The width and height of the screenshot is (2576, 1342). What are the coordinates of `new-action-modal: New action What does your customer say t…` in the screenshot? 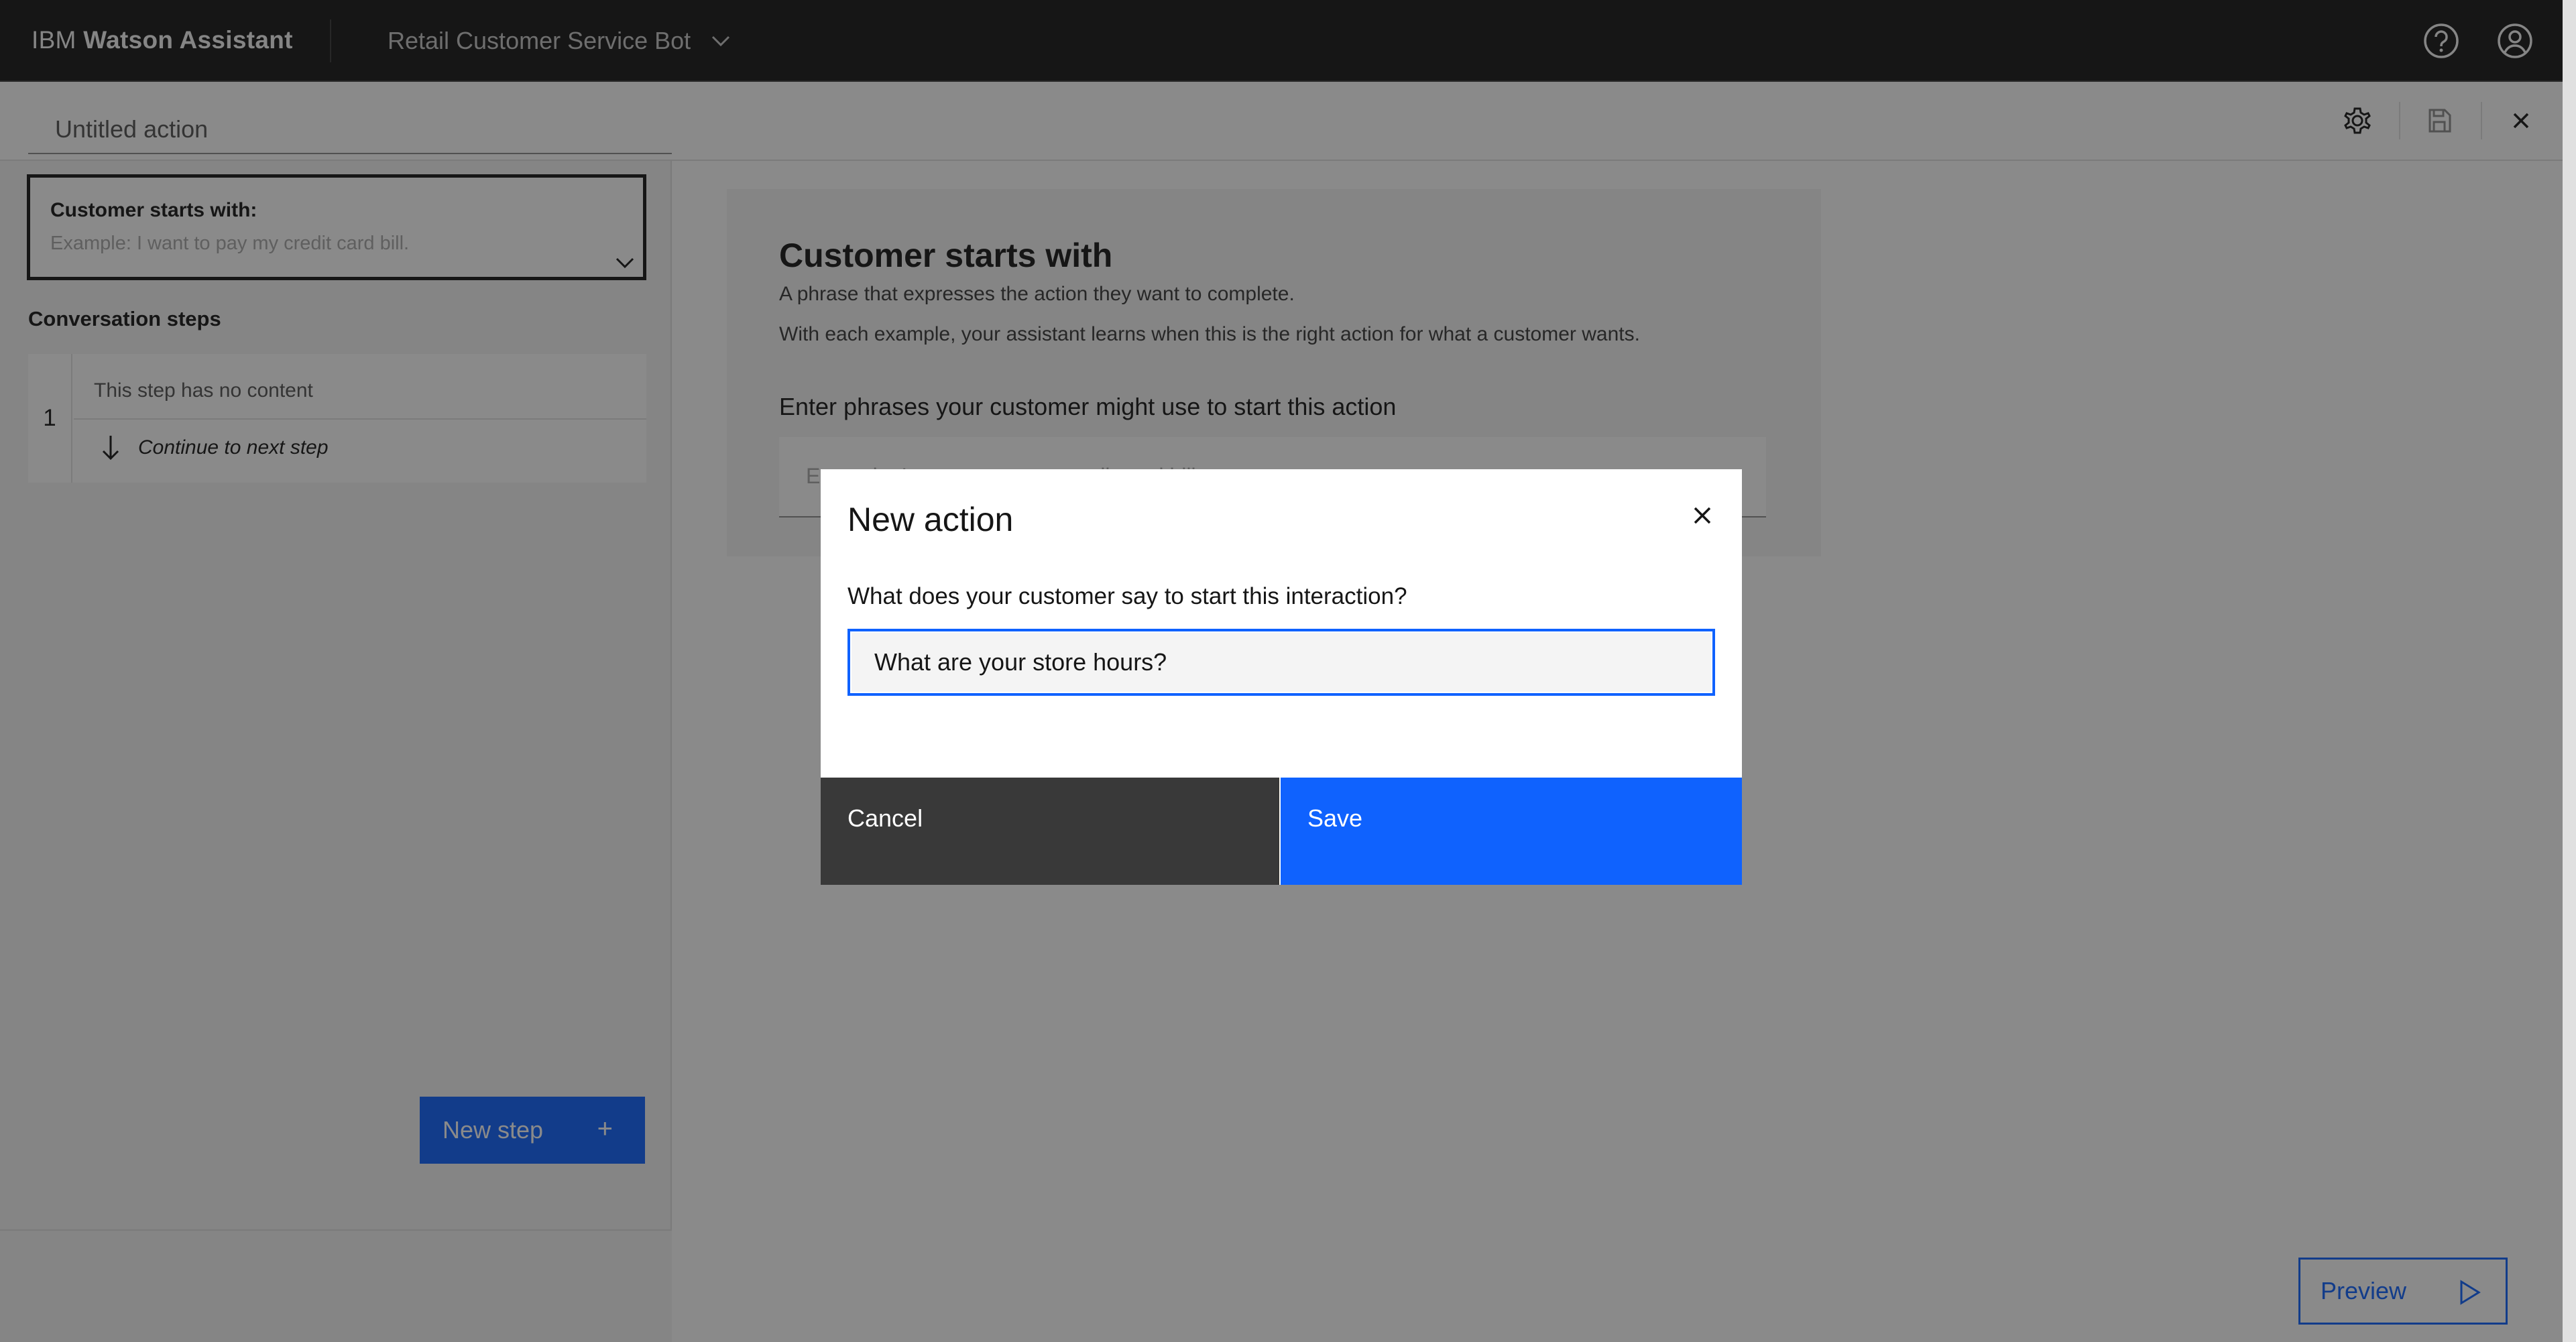 It's located at (1281, 677).